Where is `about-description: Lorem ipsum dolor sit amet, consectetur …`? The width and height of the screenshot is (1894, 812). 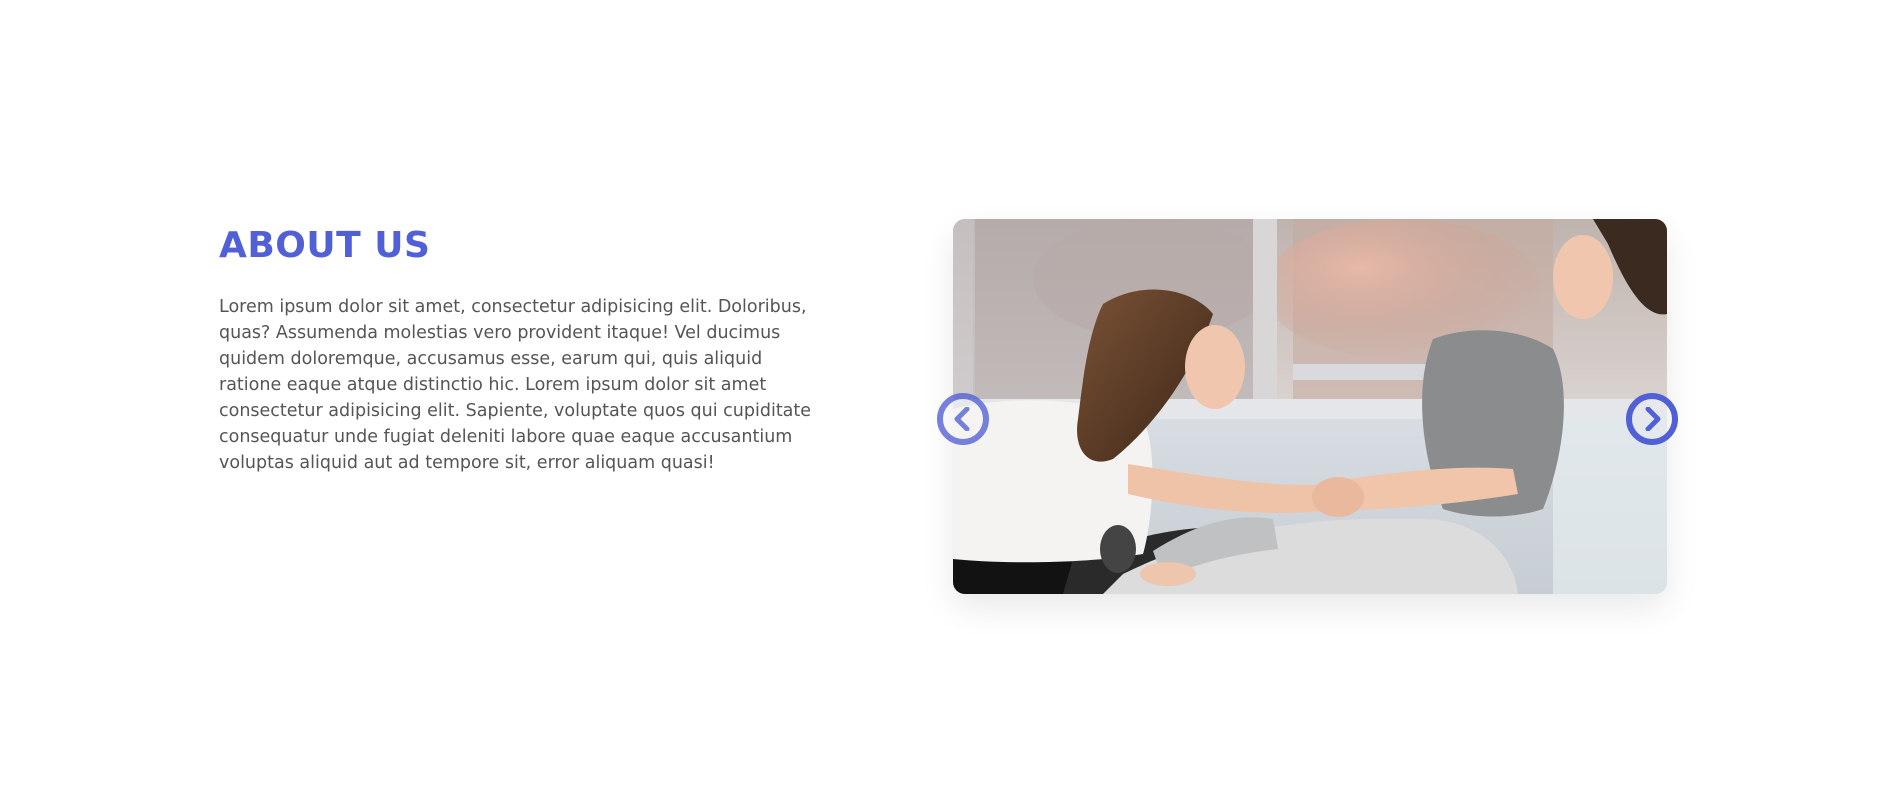
about-description: Lorem ipsum dolor sit amet, consectetur … is located at coordinates (515, 385).